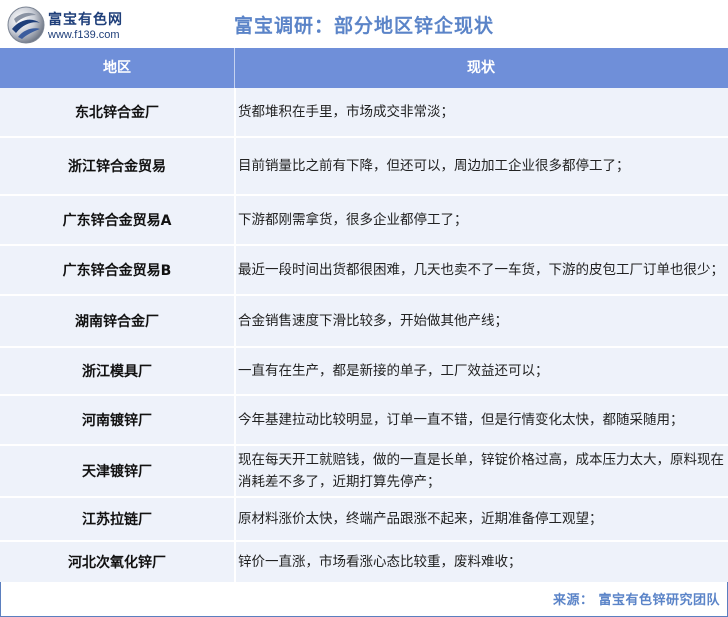 Image resolution: width=728 pixels, height=617 pixels. What do you see at coordinates (481, 68) in the screenshot?
I see `column-header-status: 现状` at bounding box center [481, 68].